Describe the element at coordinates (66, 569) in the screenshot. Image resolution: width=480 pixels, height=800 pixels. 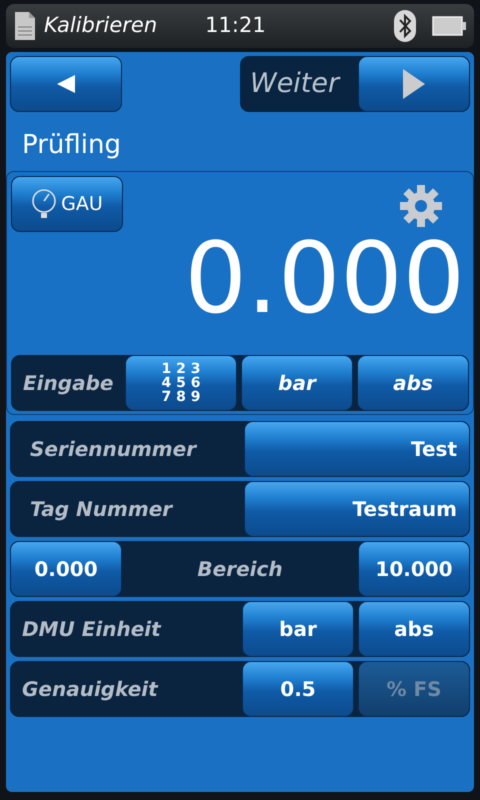
I see `range-low-button: 0.000` at that location.